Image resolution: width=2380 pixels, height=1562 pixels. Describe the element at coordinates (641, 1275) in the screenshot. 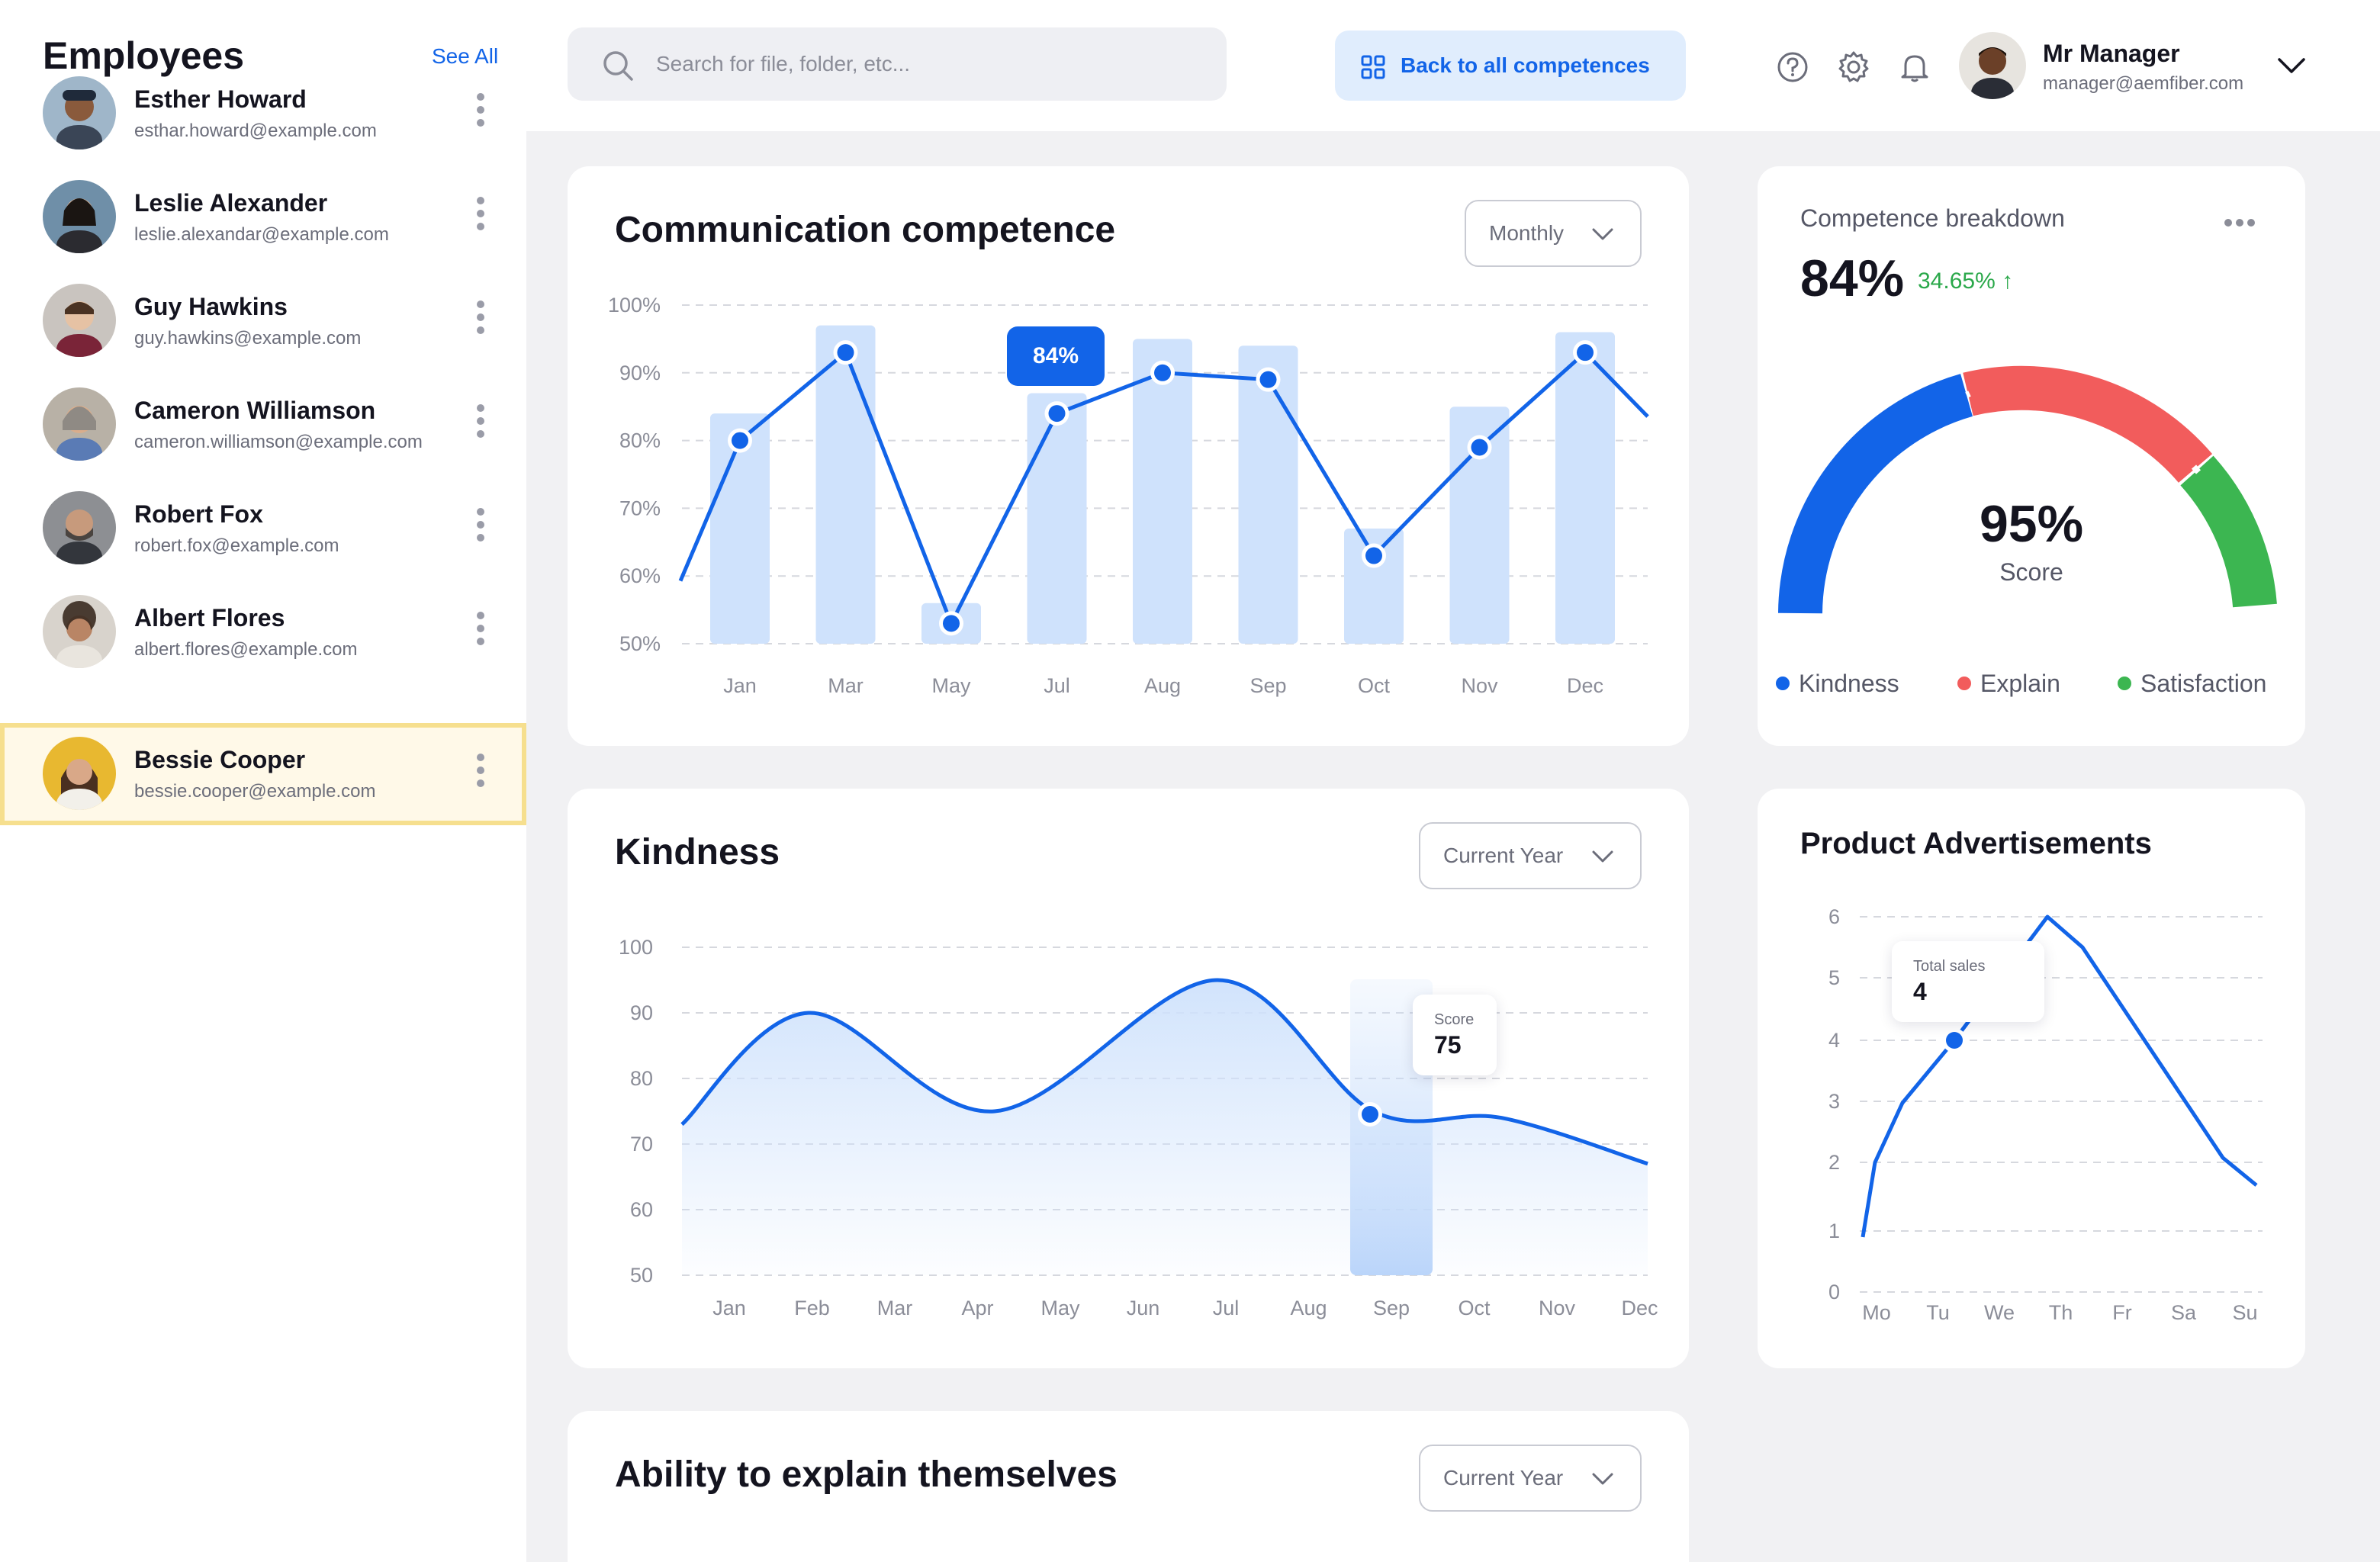

I see `y-tick-label: 50` at that location.